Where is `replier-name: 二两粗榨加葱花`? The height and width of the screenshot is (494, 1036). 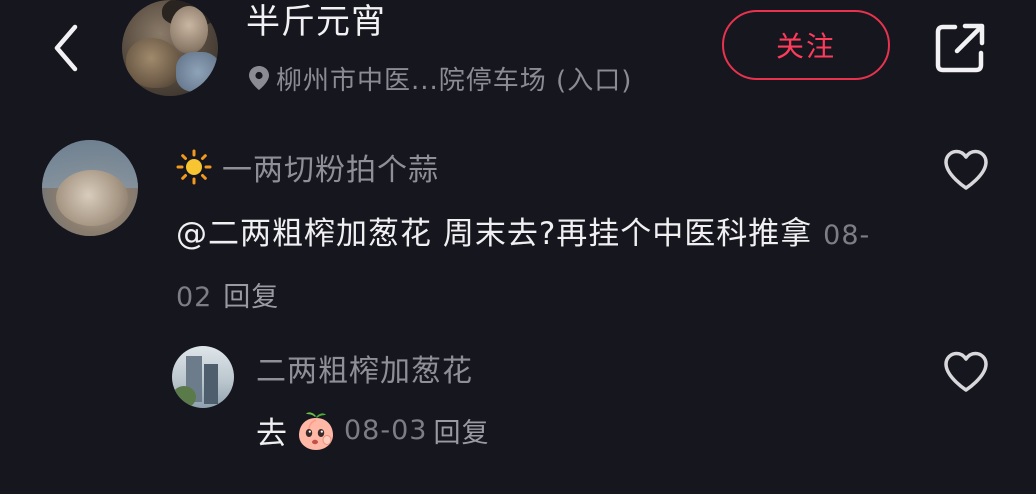
replier-name: 二两粗榨加葱花 is located at coordinates (364, 368).